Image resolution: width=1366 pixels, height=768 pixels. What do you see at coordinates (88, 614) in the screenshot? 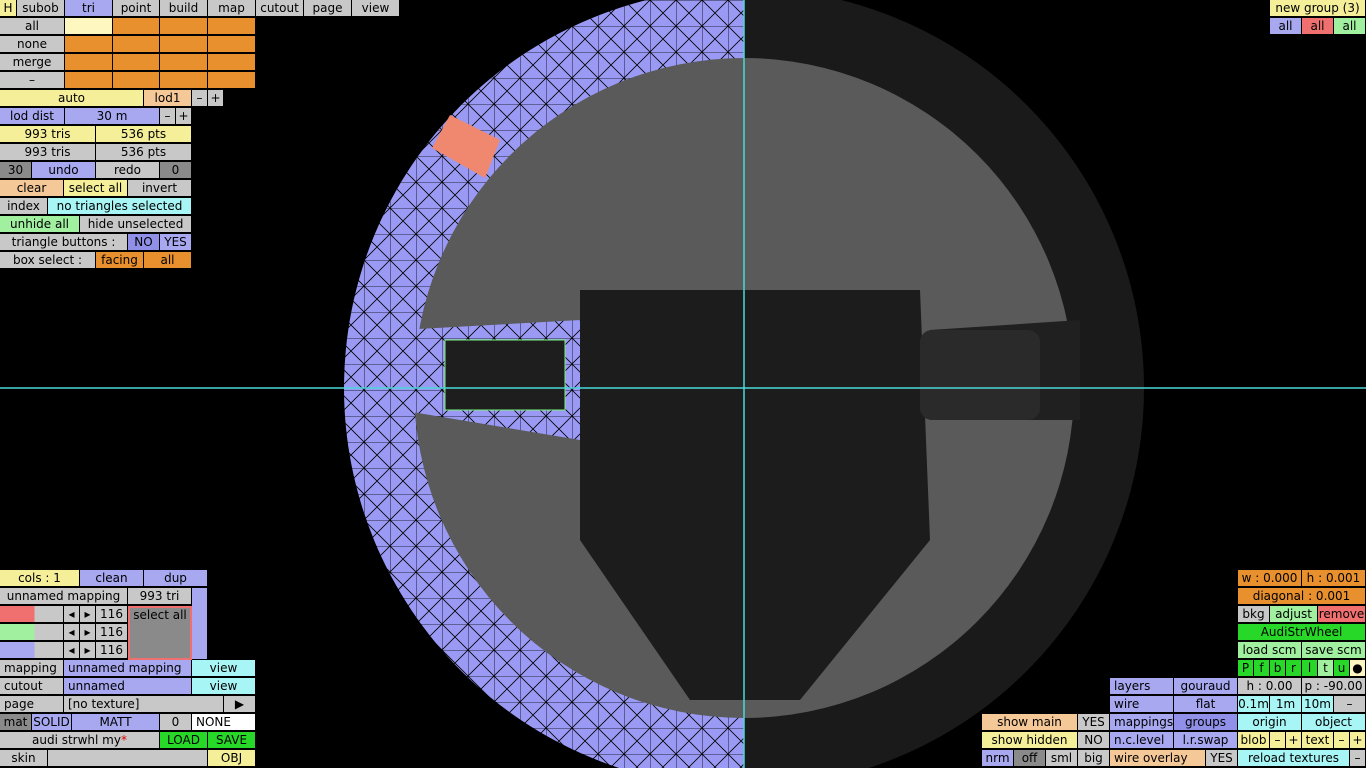
I see `red-right-arrow: ▸` at bounding box center [88, 614].